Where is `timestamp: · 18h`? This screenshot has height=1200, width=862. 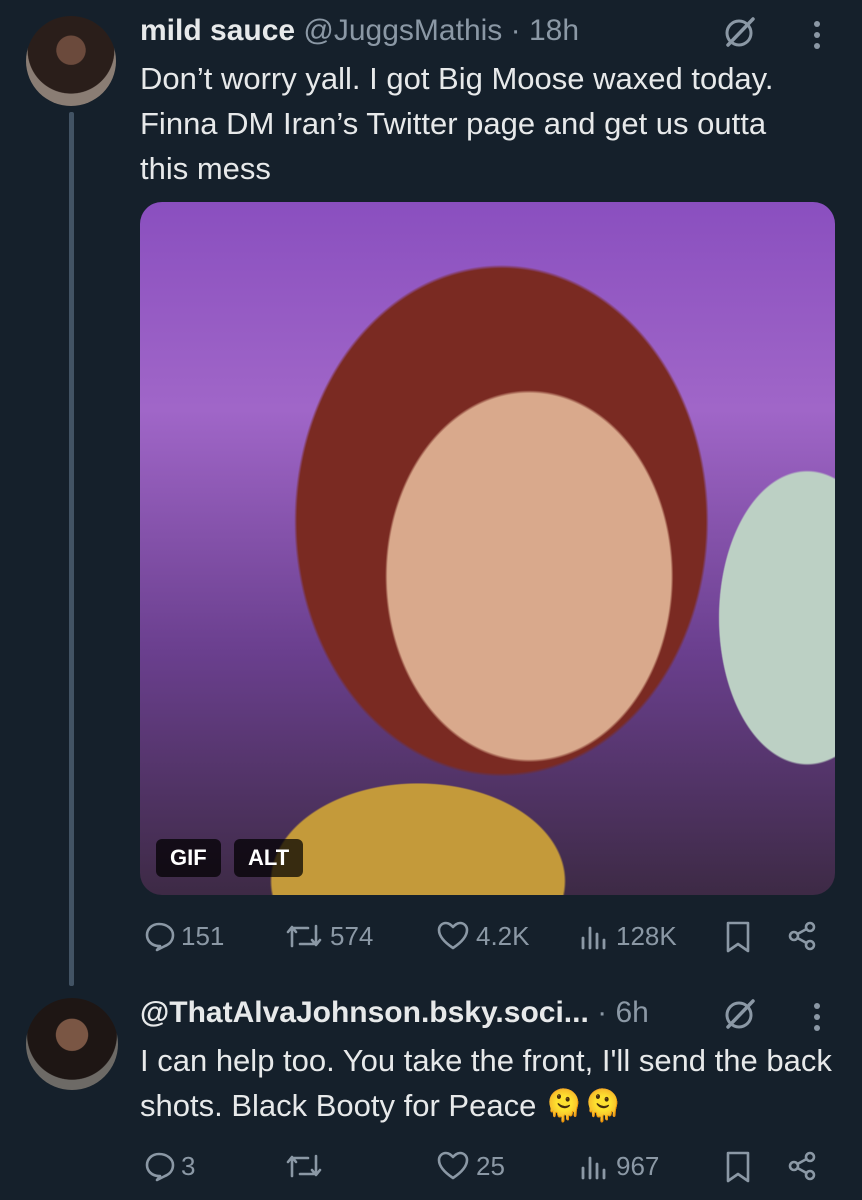
timestamp: · 18h is located at coordinates (545, 30).